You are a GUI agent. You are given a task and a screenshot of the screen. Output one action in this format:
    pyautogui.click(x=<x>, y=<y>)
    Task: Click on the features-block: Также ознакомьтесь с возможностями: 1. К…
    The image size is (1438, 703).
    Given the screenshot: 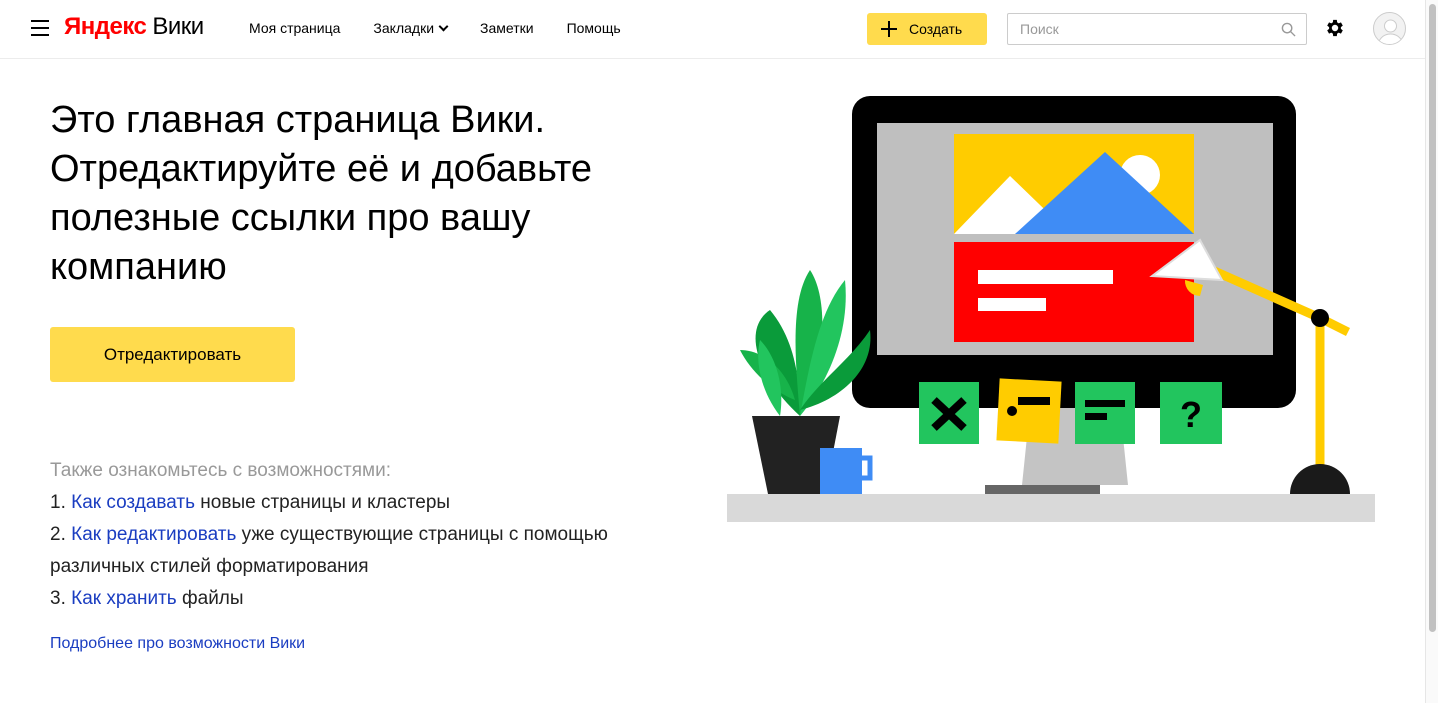 What is the action you would take?
    pyautogui.click(x=370, y=535)
    